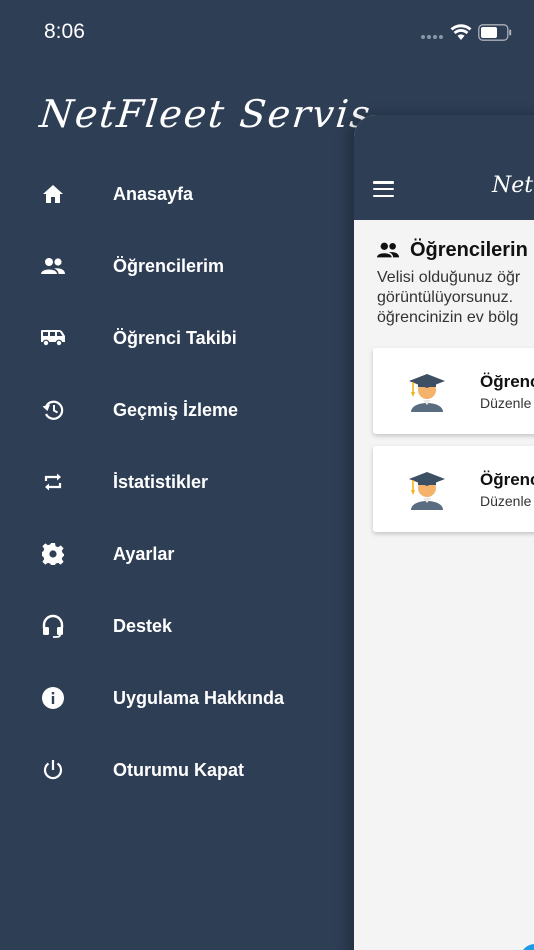 The height and width of the screenshot is (950, 534). I want to click on repeat-icon, so click(53, 482).